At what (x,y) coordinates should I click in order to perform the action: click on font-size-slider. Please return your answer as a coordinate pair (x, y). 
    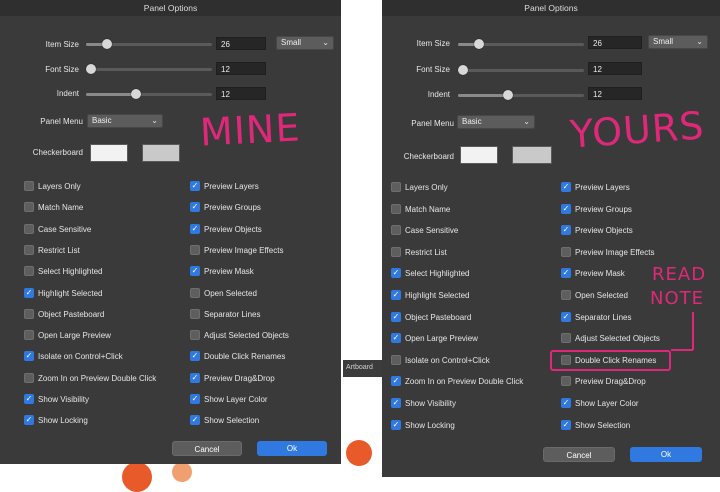
    Looking at the image, I should click on (521, 70).